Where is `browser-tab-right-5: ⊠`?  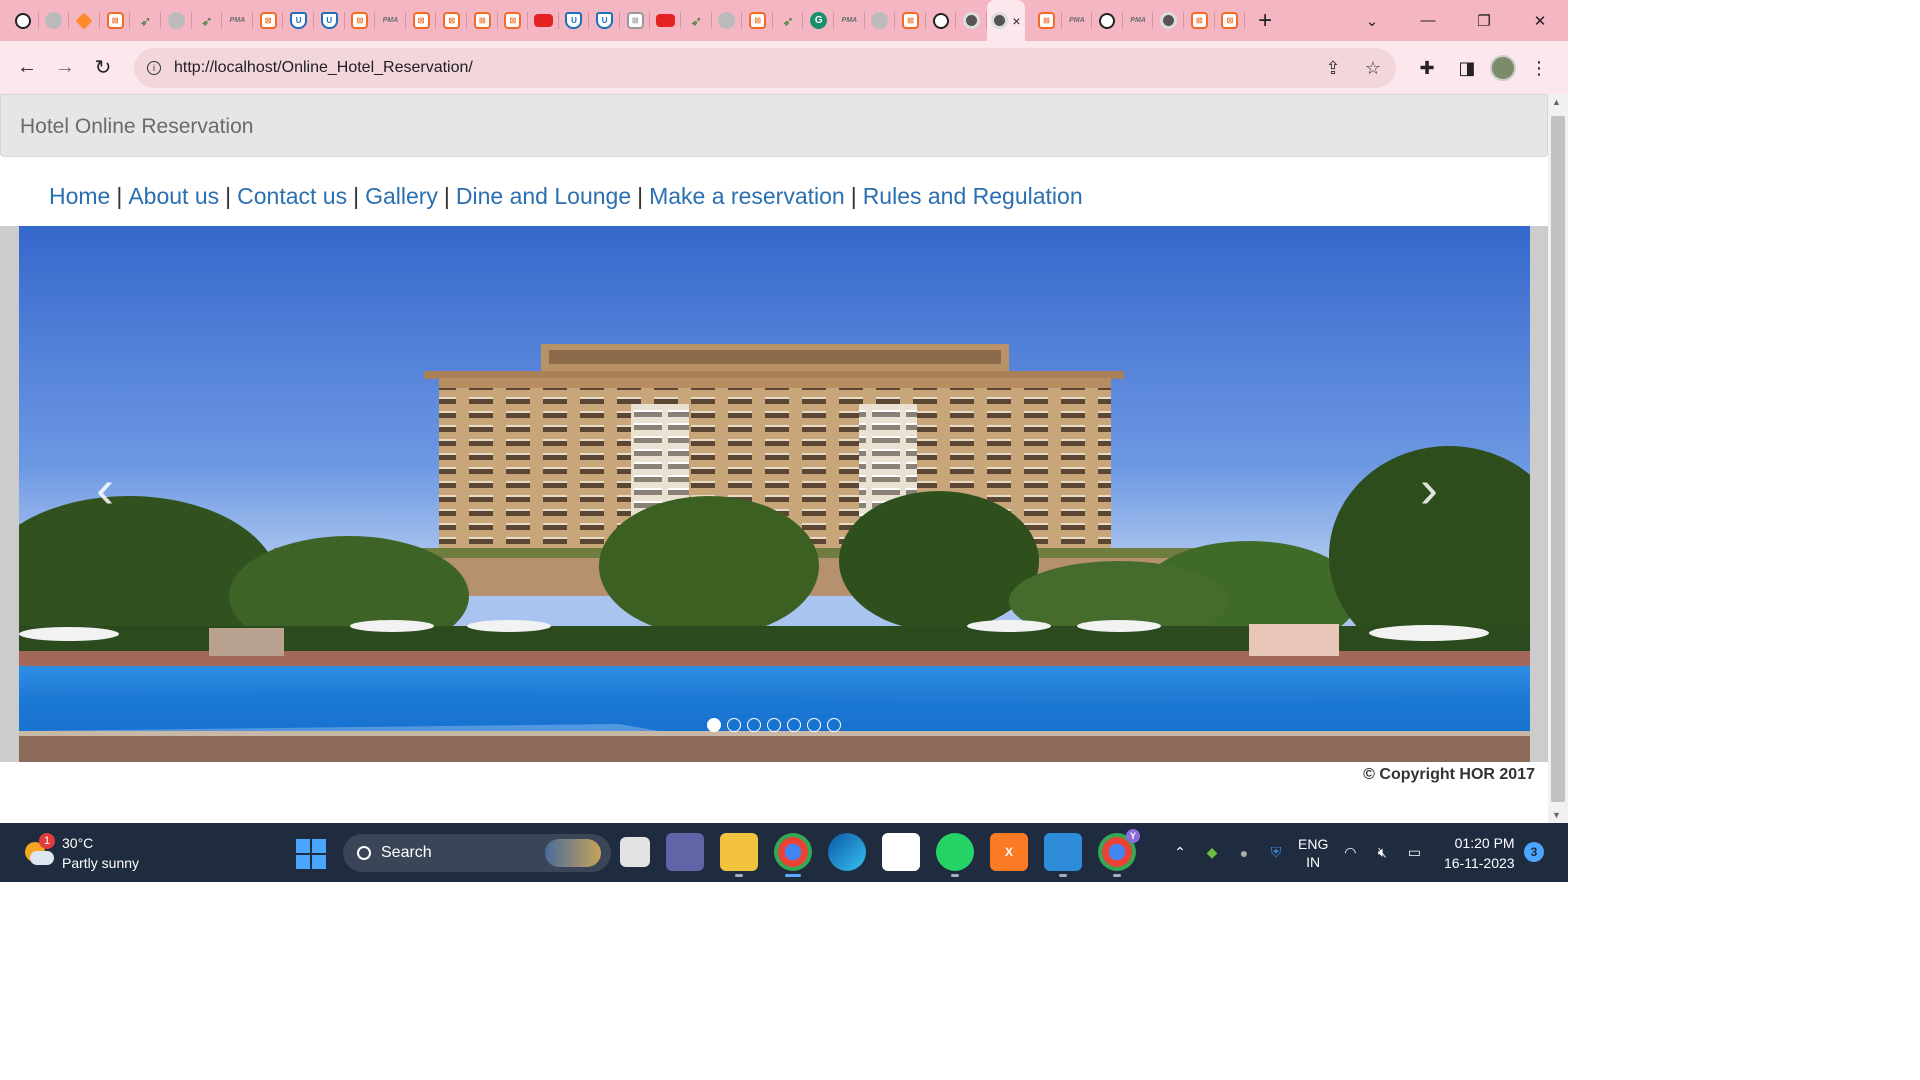
browser-tab-right-5: ⊠ is located at coordinates (1199, 20).